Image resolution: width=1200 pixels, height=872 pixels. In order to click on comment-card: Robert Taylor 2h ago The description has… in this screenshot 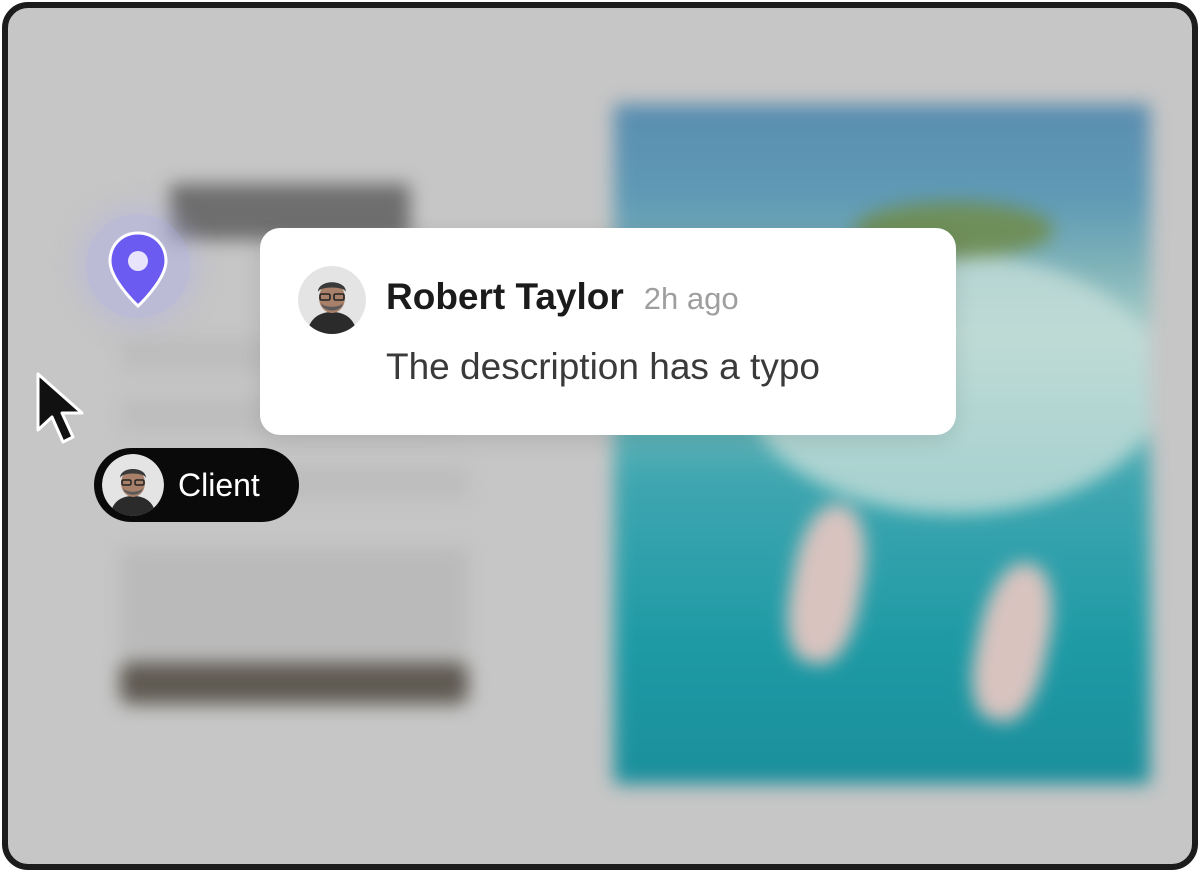, I will do `click(608, 331)`.